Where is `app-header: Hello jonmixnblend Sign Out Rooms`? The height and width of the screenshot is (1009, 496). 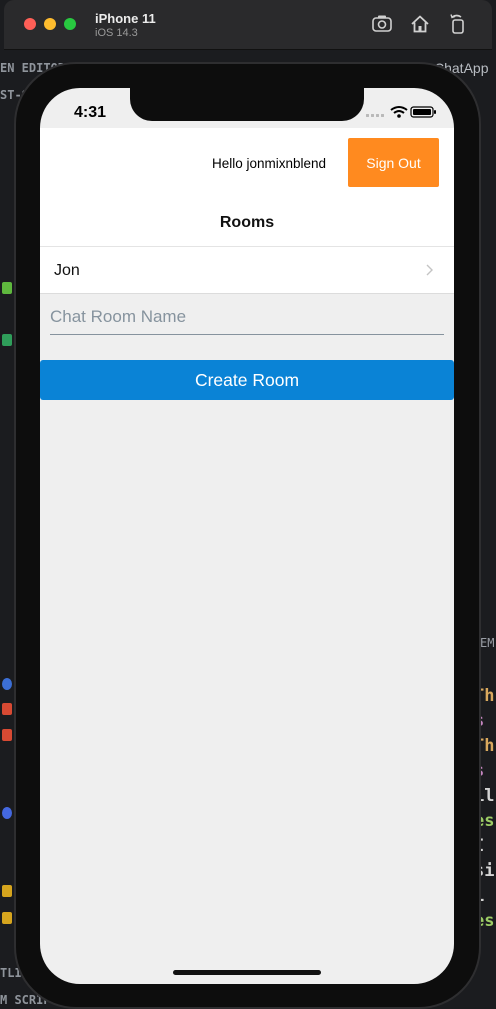
app-header: Hello jonmixnblend Sign Out Rooms is located at coordinates (247, 187).